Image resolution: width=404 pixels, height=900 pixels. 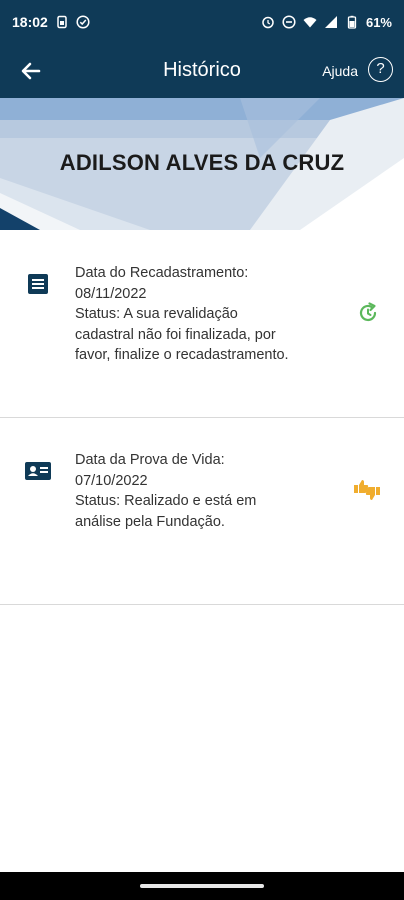 What do you see at coordinates (352, 22) in the screenshot?
I see `battery-icon` at bounding box center [352, 22].